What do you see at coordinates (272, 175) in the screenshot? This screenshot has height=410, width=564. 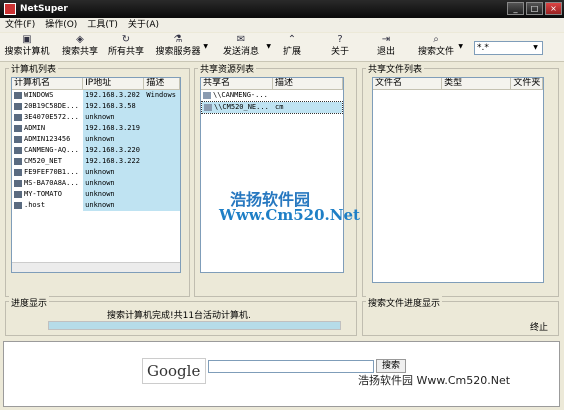 I see `share-list: 共享名 描述 \\CANMENG-... \\CM520_NE... cm` at bounding box center [272, 175].